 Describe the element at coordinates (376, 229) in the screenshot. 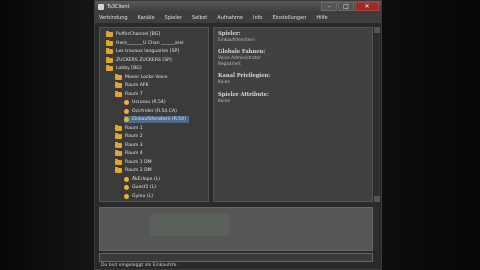

I see `chat-scrollbar` at that location.